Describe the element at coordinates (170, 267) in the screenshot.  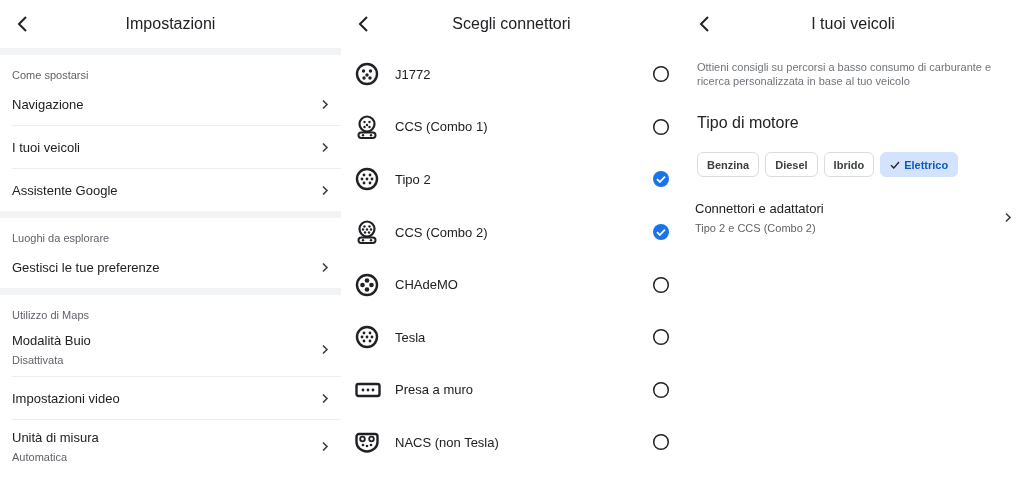
I see `settings-item: Gestisci le tue preferenze` at that location.